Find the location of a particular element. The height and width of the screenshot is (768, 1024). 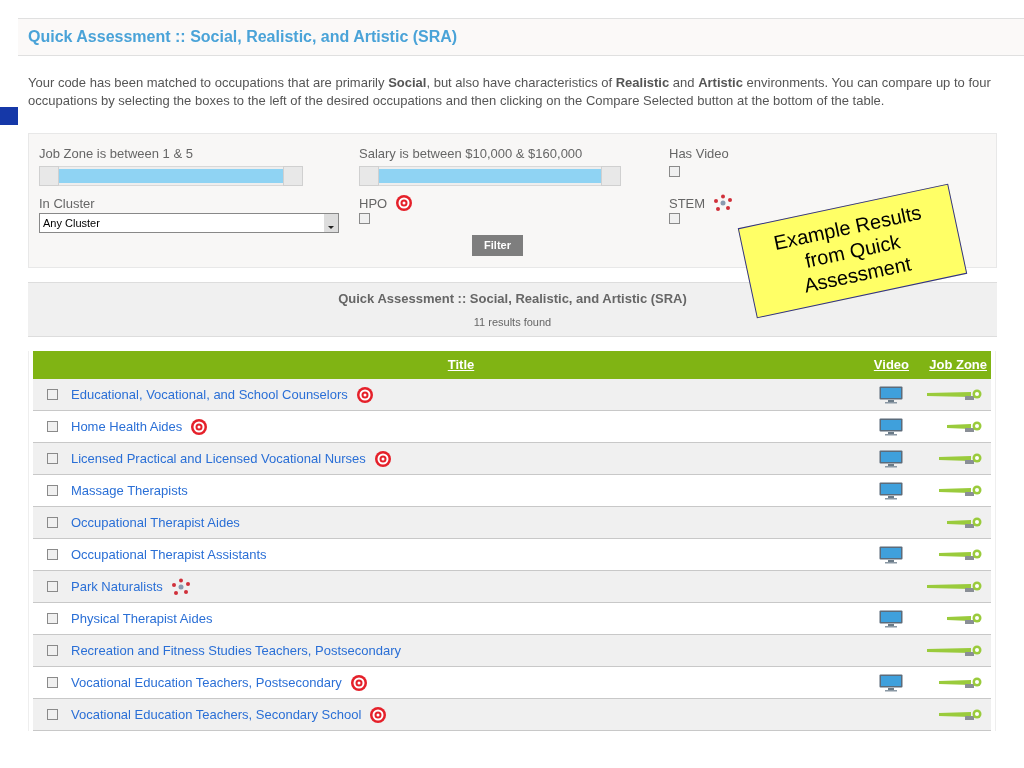

cluster-dropdown: Any Cluster is located at coordinates (189, 223).